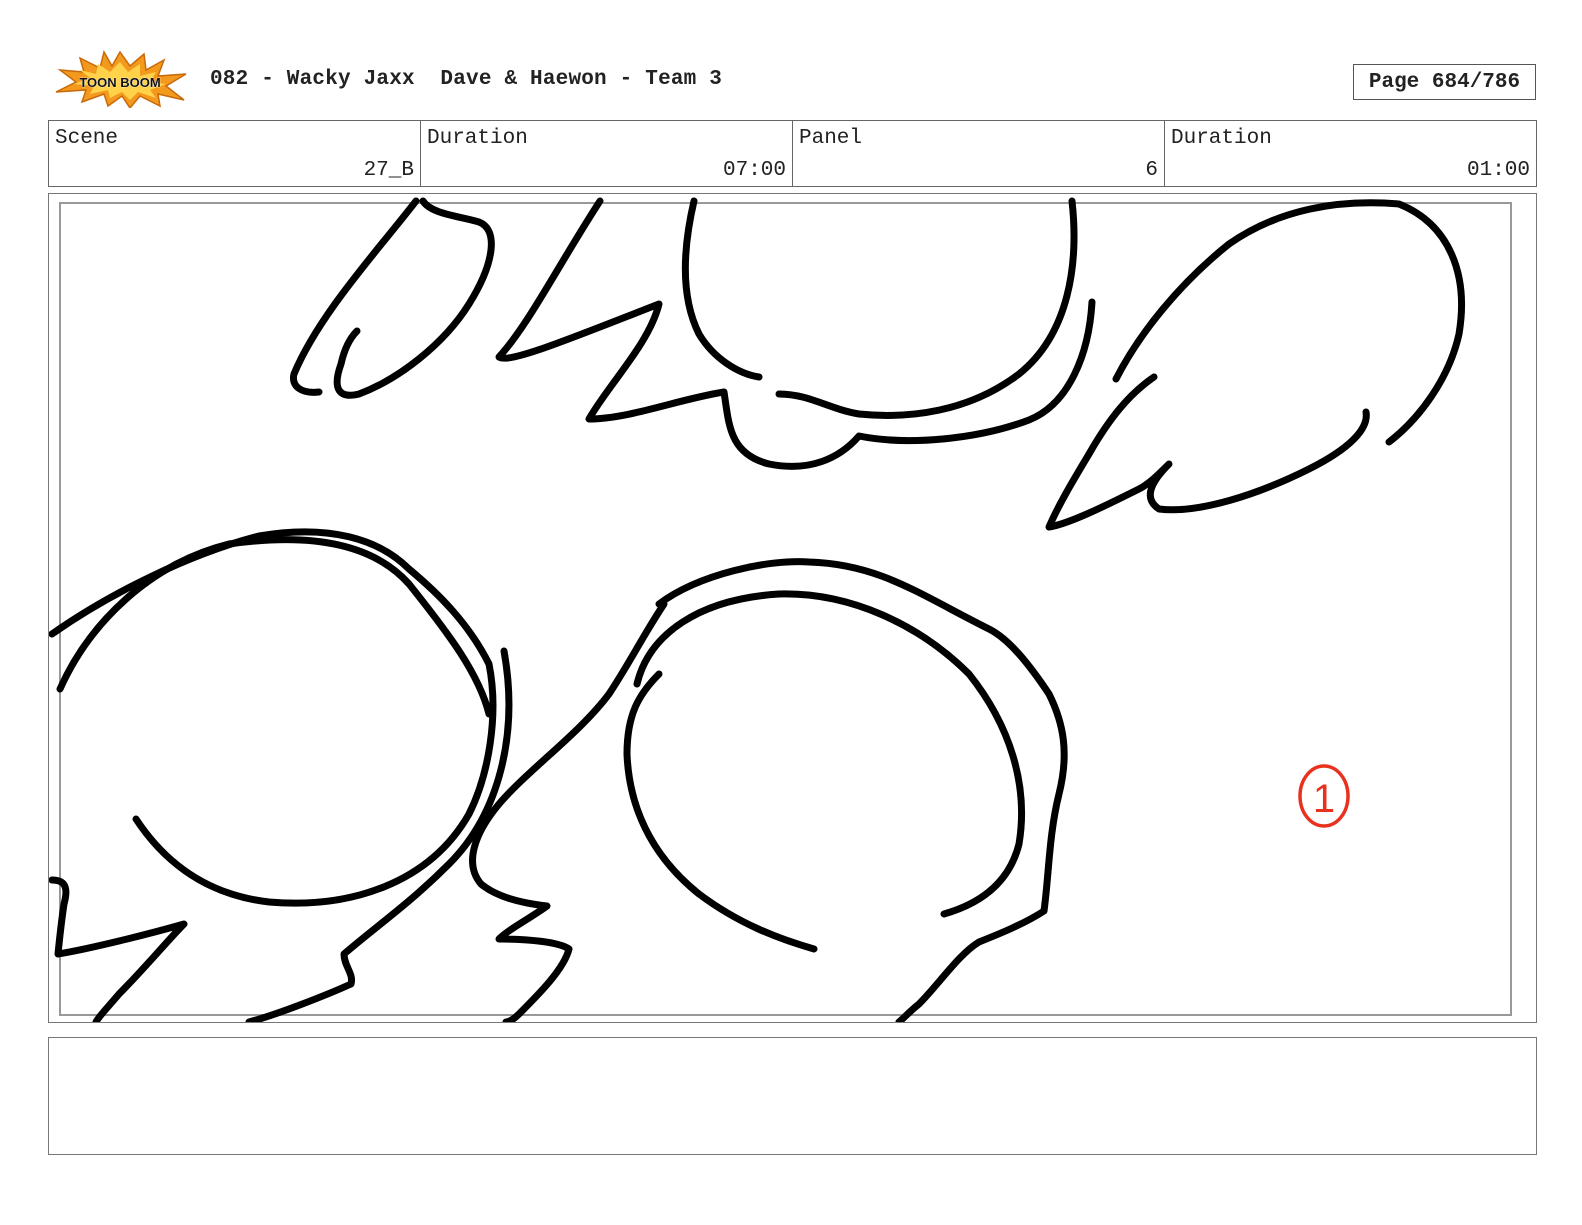  What do you see at coordinates (1221, 138) in the screenshot?
I see `panel-duration-label: Duration` at bounding box center [1221, 138].